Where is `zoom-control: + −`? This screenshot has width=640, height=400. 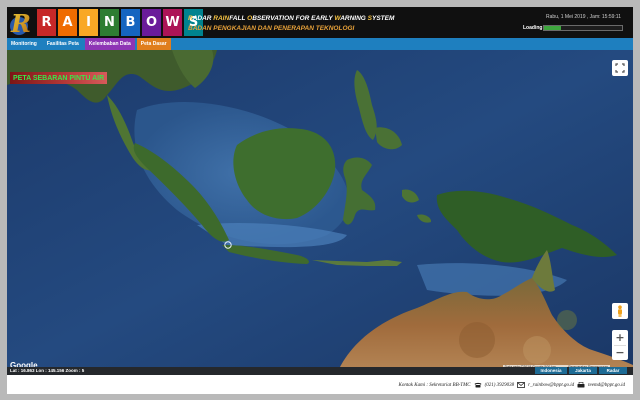
zoom-control: + − is located at coordinates (620, 345).